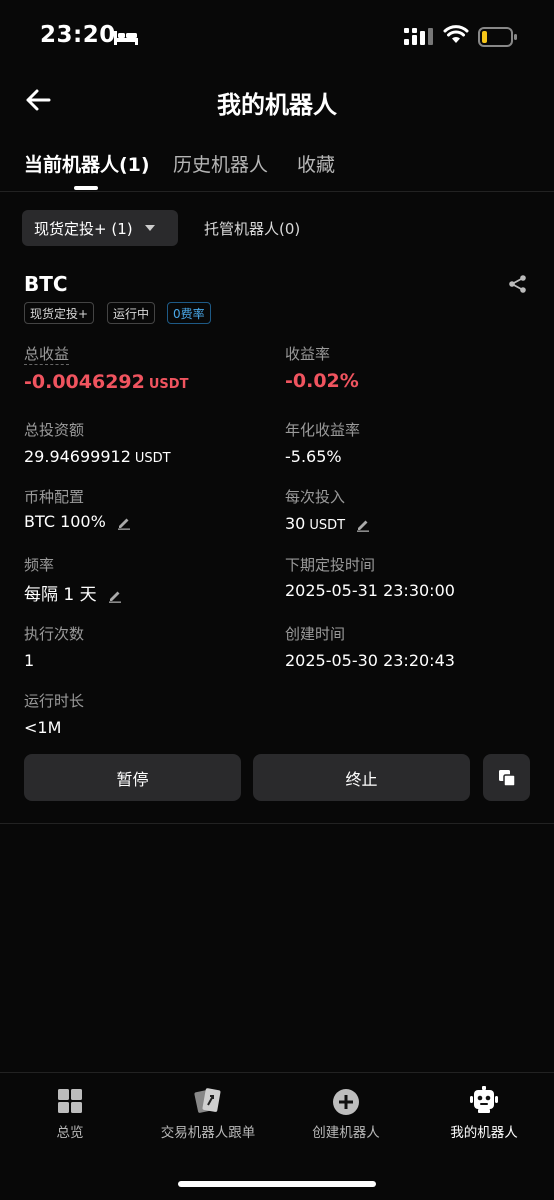 The height and width of the screenshot is (1200, 554). What do you see at coordinates (330, 565) in the screenshot?
I see `next-time-label: 下期定投时间` at bounding box center [330, 565].